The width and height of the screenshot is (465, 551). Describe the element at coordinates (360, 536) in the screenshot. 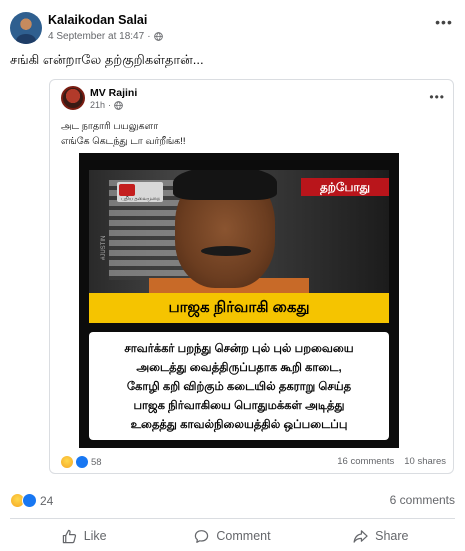

I see `share-icon` at that location.